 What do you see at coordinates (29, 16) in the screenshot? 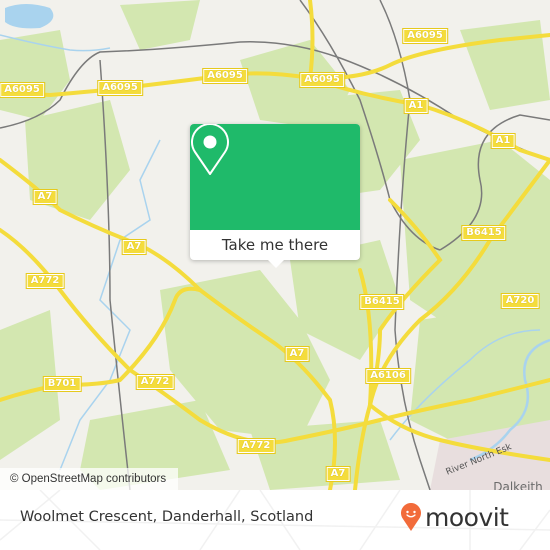
I see `lake` at bounding box center [29, 16].